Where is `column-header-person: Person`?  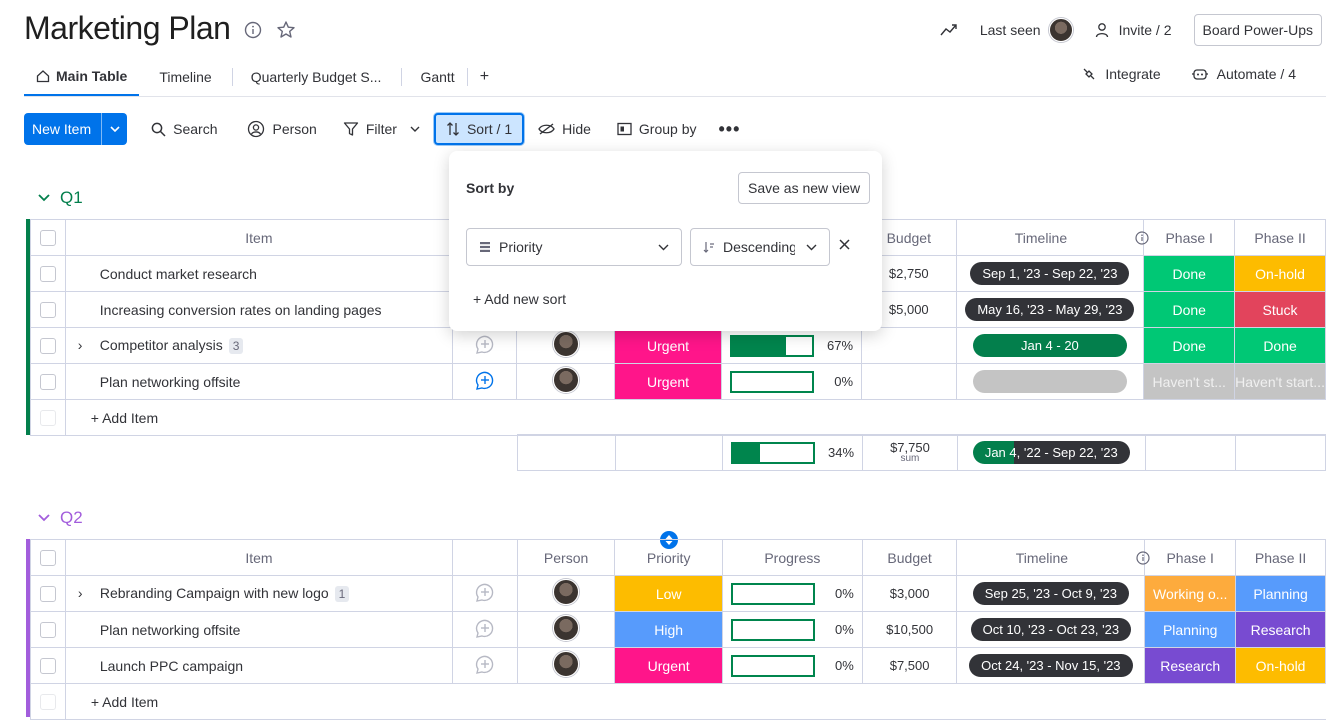
column-header-person: Person is located at coordinates (566, 557).